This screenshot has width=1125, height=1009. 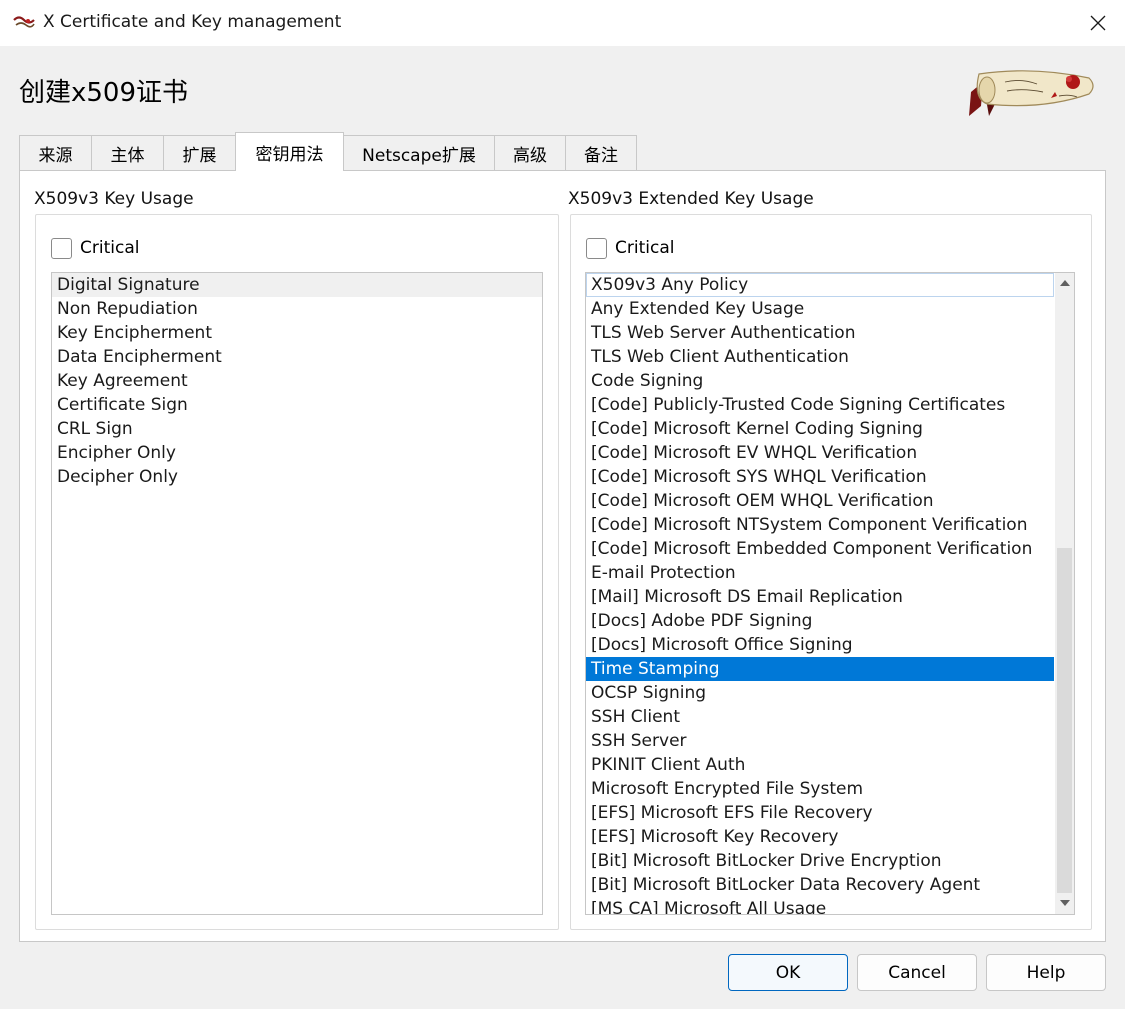 I want to click on close-button, so click(x=1097, y=23).